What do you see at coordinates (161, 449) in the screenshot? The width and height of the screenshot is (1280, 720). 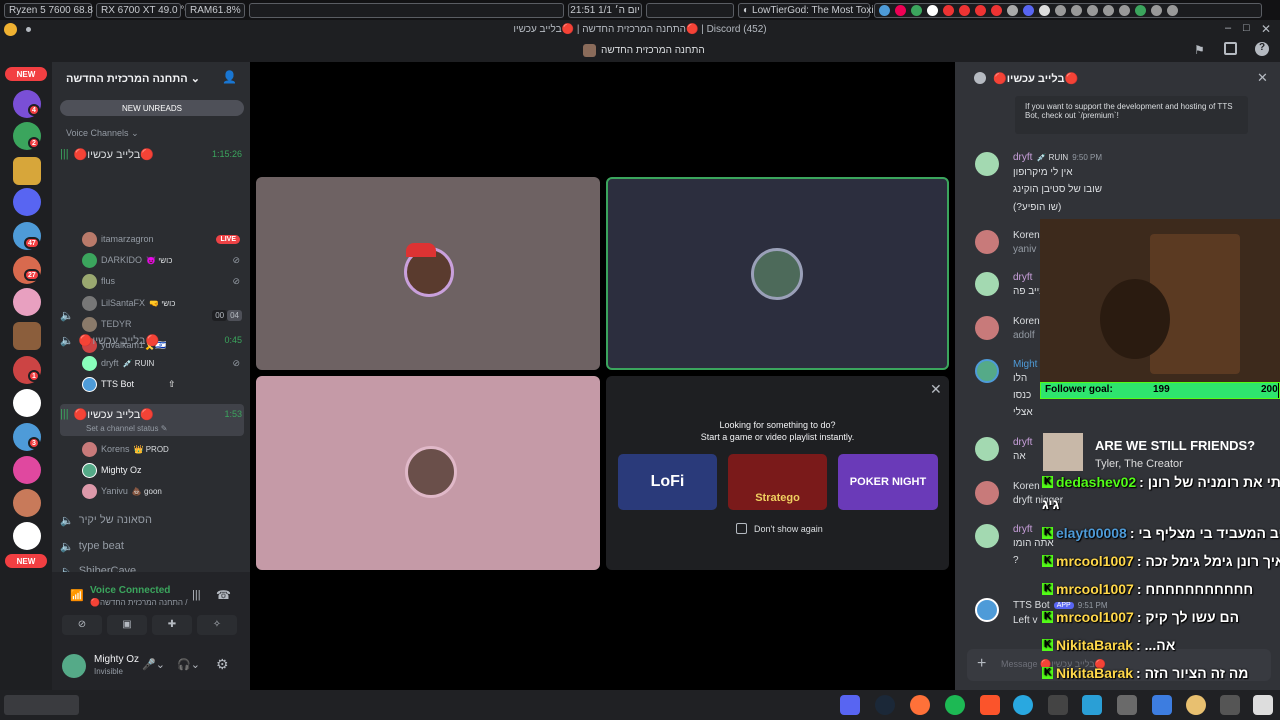 I see `voice-user: Korens 👑 PROD` at bounding box center [161, 449].